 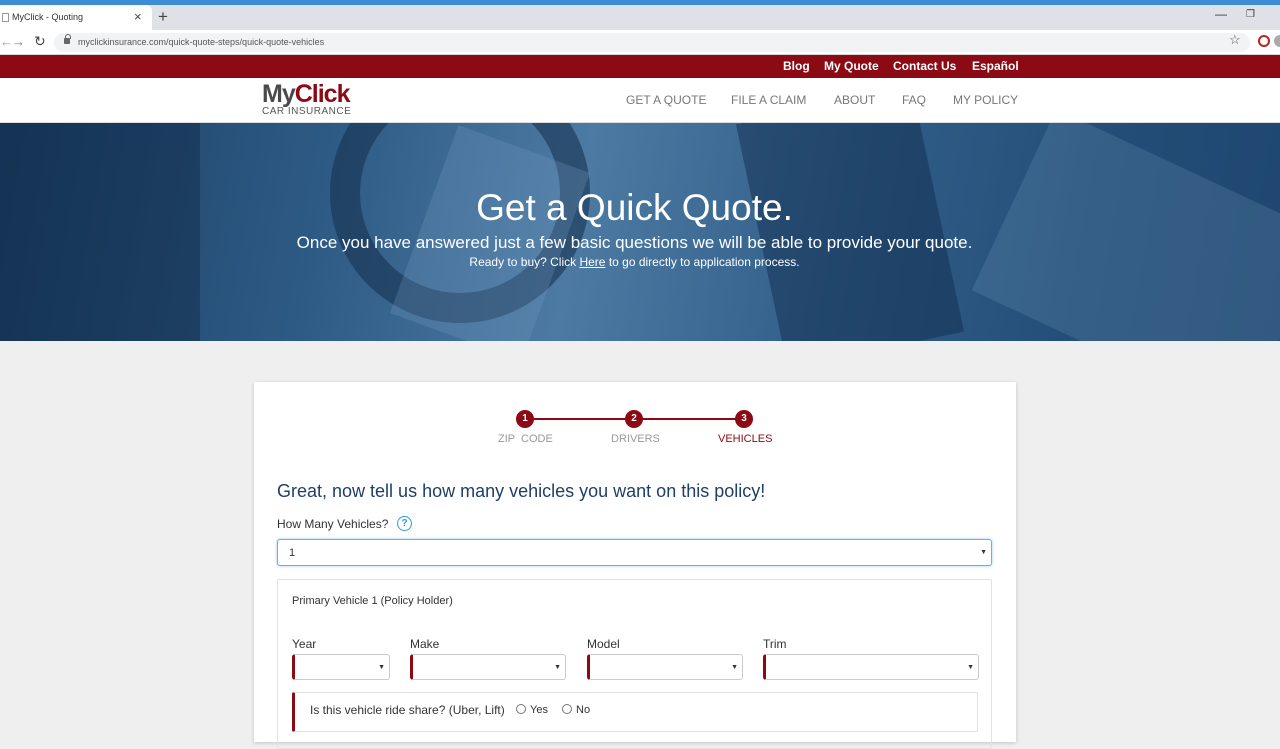 I want to click on browser-tab: MyClick - Quoting ×, so click(x=76, y=17).